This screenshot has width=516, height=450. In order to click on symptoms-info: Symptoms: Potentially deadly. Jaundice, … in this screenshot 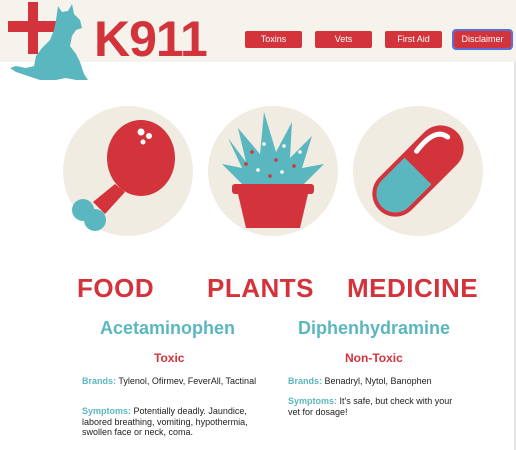, I will do `click(172, 422)`.